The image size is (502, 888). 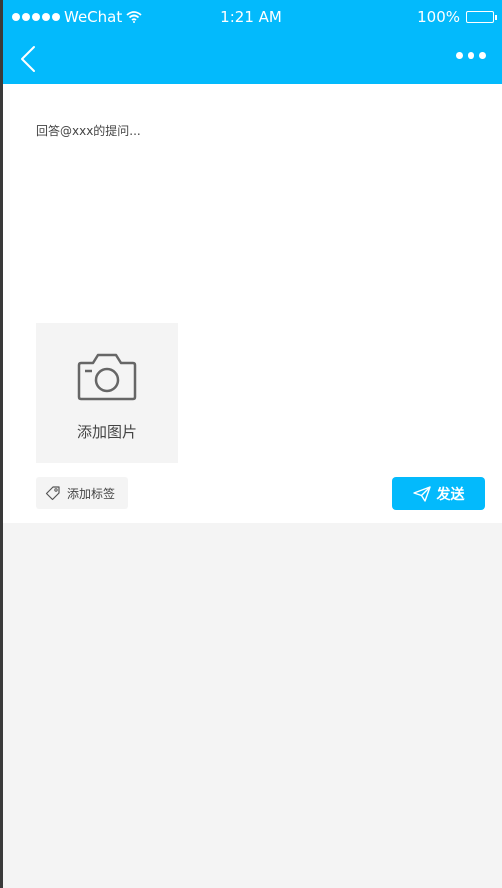 What do you see at coordinates (471, 55) in the screenshot?
I see `more-button` at bounding box center [471, 55].